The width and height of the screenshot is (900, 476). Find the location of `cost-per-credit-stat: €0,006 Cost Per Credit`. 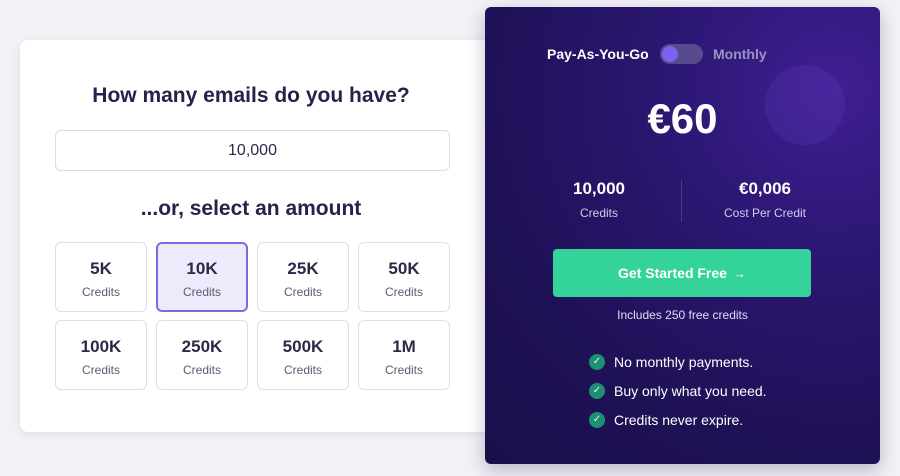

cost-per-credit-stat: €0,006 Cost Per Credit is located at coordinates (765, 199).